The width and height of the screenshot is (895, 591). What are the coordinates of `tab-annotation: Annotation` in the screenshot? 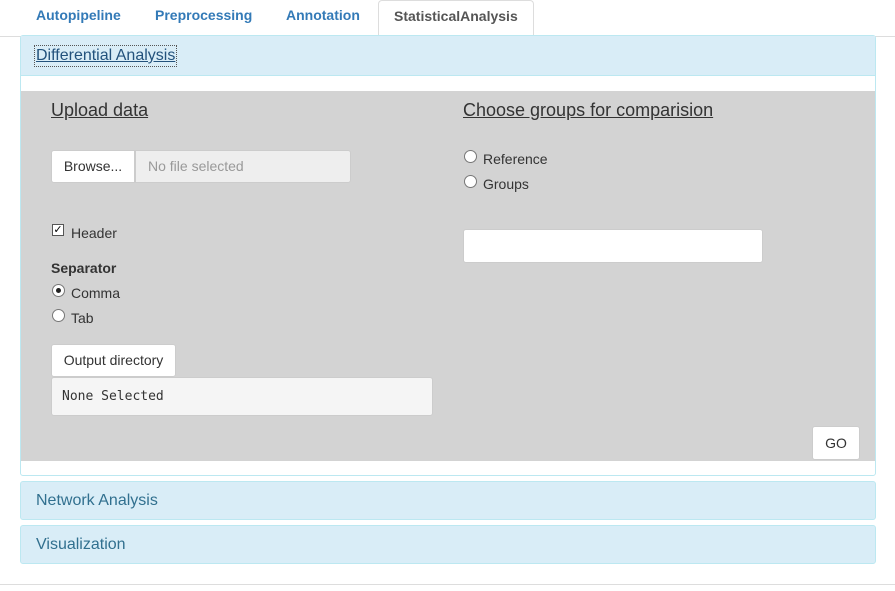 It's located at (323, 18).